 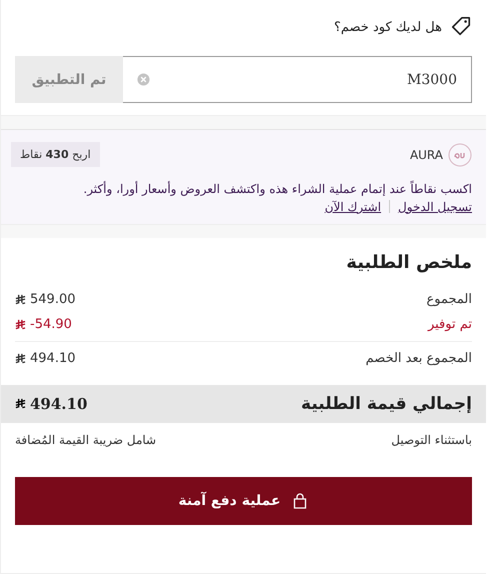 What do you see at coordinates (85, 439) in the screenshot?
I see `tax-note: شامل ضريبة القيمة المُضافة` at bounding box center [85, 439].